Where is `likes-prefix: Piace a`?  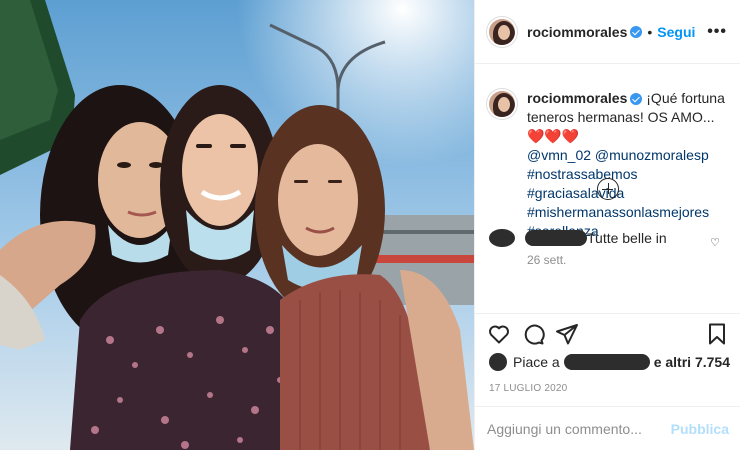 likes-prefix: Piace a is located at coordinates (536, 362).